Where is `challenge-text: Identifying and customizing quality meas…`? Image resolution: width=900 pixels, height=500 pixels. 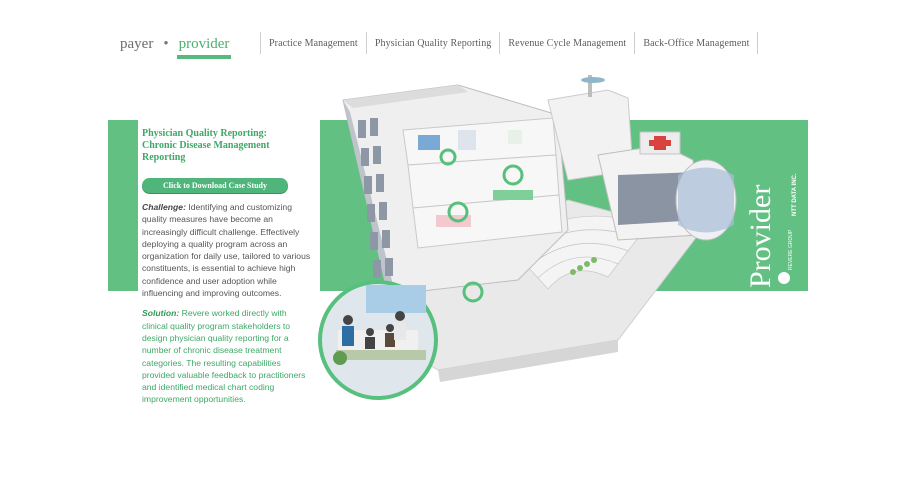 challenge-text: Identifying and customizing quality meas… is located at coordinates (226, 250).